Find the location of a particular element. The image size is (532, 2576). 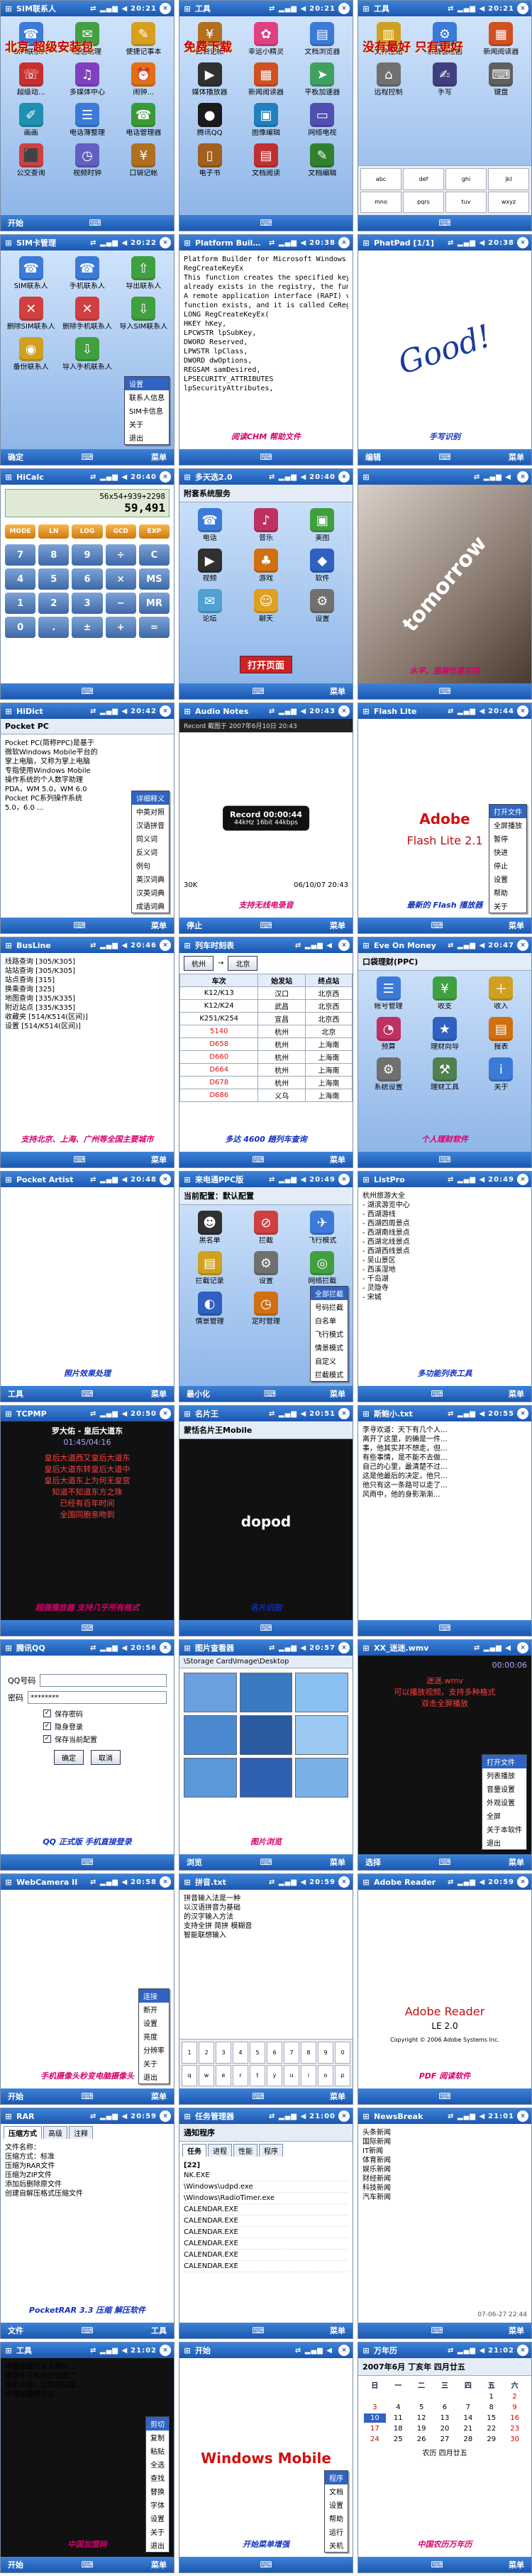

app-shortcut: ☎ 电话 is located at coordinates (209, 525).